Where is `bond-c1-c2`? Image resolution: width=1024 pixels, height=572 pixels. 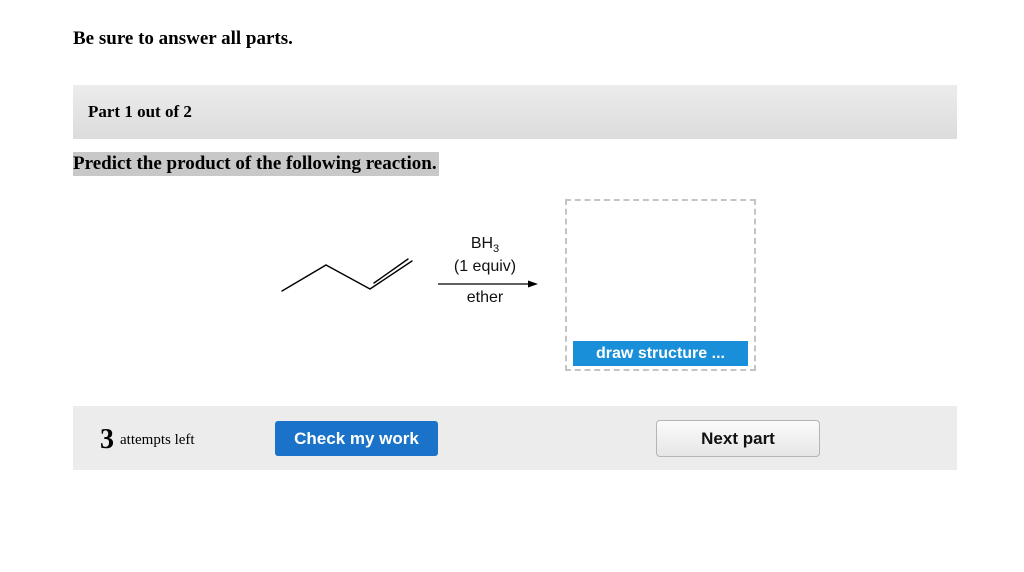
bond-c1-c2 is located at coordinates (304, 278).